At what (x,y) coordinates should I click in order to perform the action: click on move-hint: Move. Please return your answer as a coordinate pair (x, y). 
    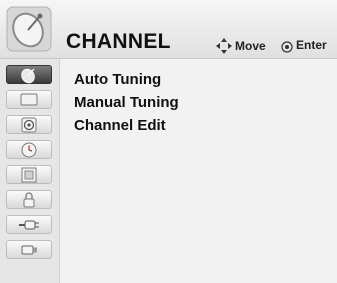
    Looking at the image, I should click on (241, 46).